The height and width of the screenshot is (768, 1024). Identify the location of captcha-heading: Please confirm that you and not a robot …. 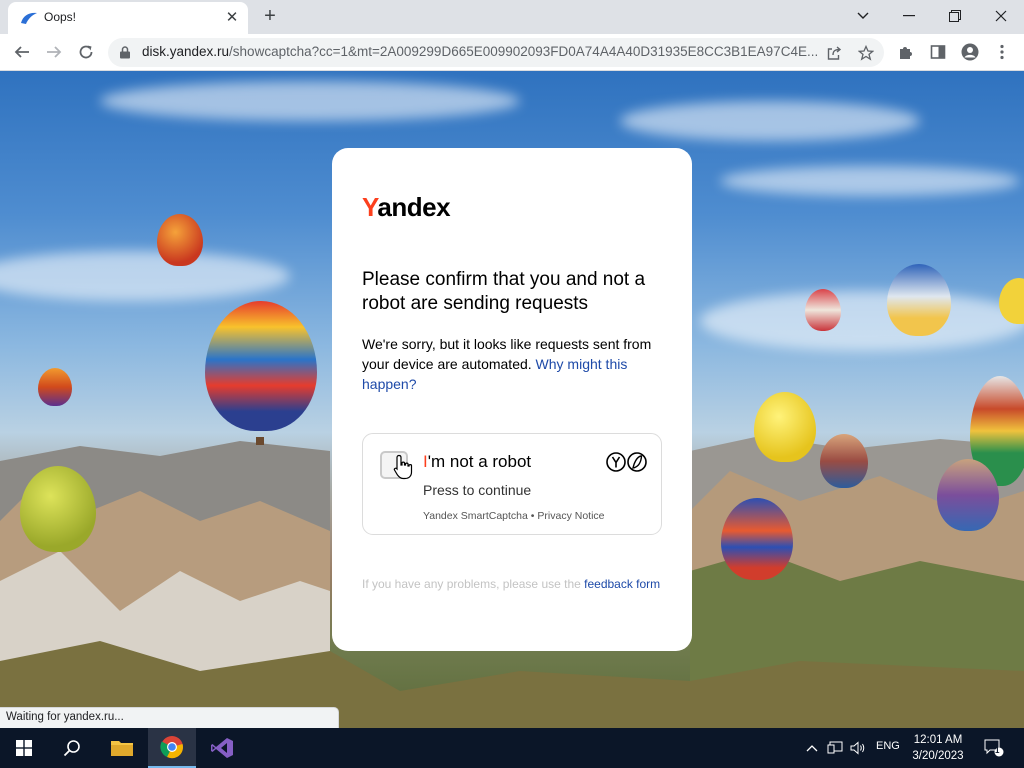
(504, 291).